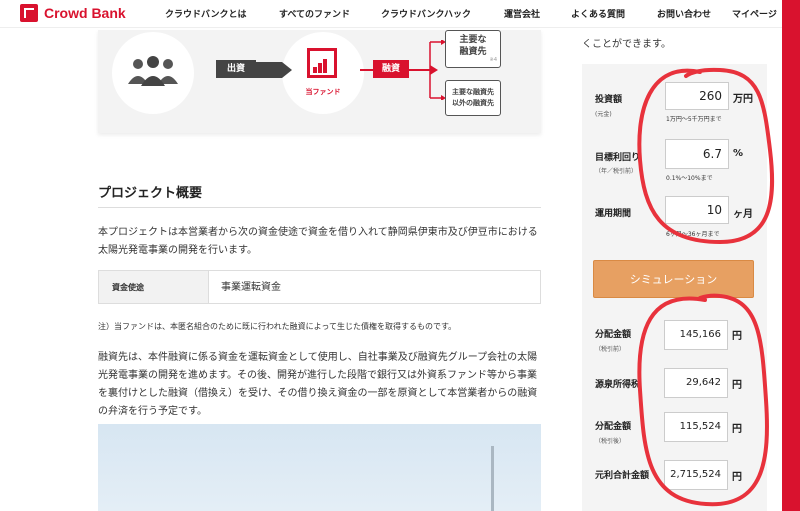  What do you see at coordinates (743, 214) in the screenshot?
I see `period-unit: ヶ月` at bounding box center [743, 214].